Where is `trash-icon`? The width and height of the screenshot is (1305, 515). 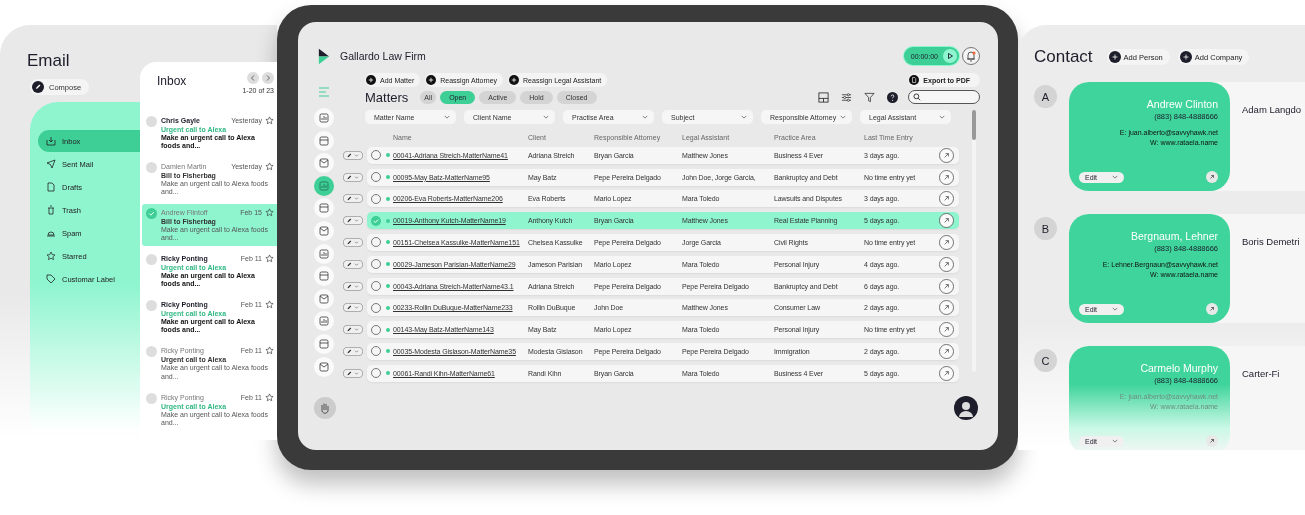 trash-icon is located at coordinates (51, 210).